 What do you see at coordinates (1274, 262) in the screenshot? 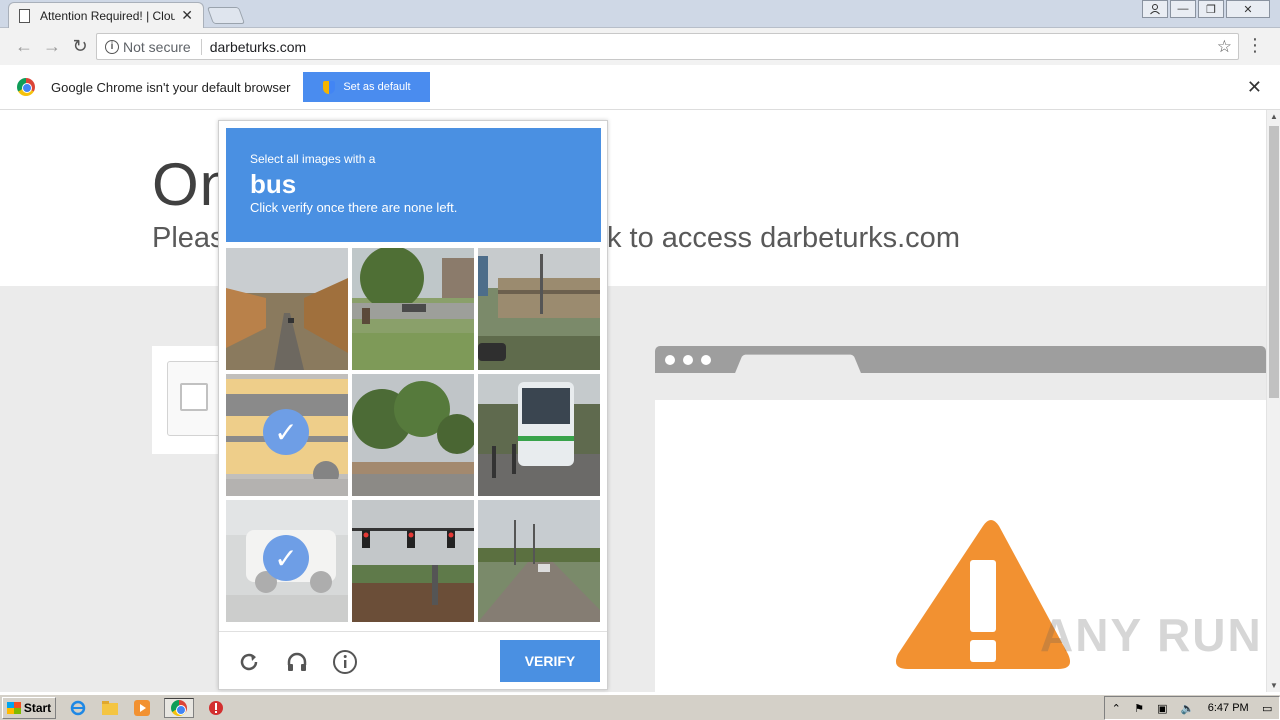
I see `scroll-thumb` at bounding box center [1274, 262].